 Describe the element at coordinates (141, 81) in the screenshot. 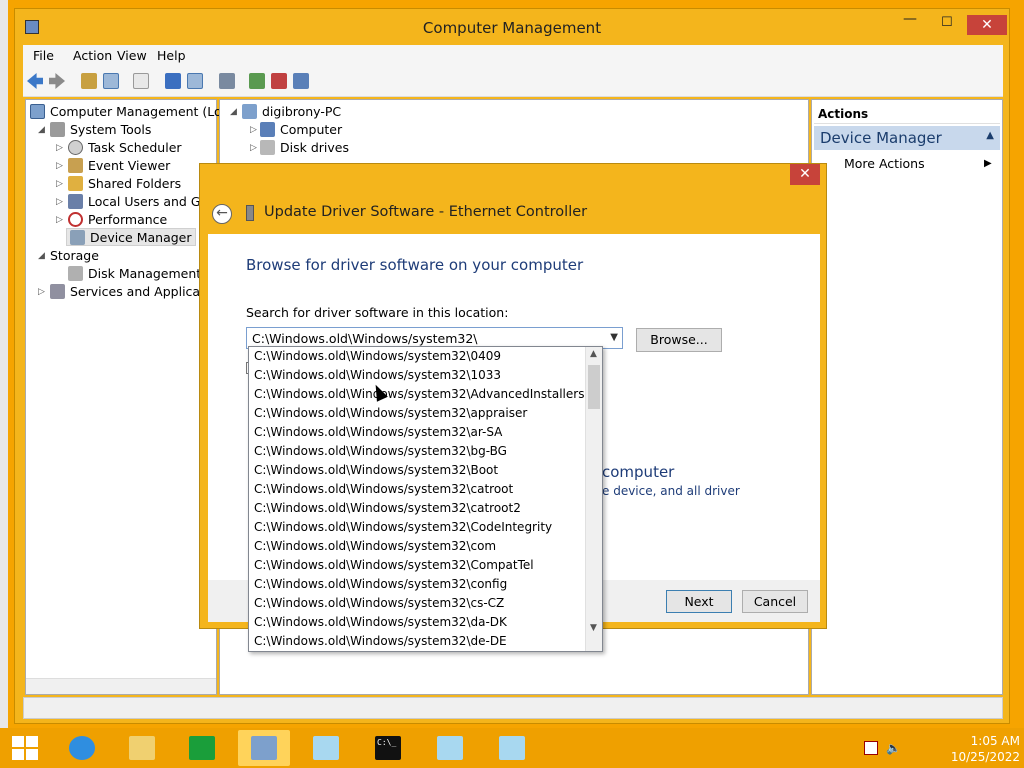

I see `properties-icon` at that location.